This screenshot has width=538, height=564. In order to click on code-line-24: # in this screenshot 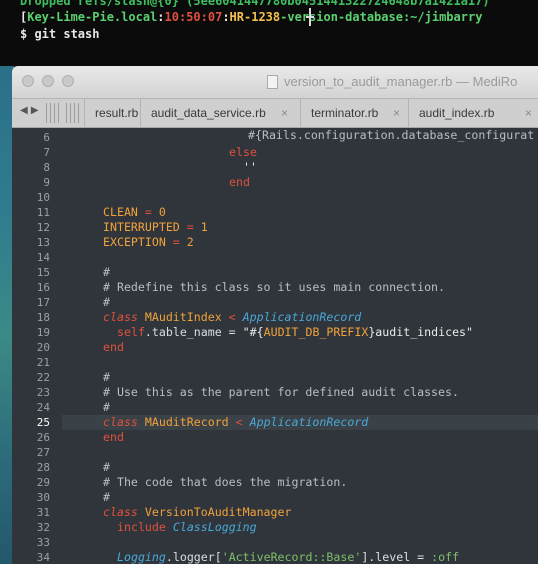, I will do `click(106, 407)`.